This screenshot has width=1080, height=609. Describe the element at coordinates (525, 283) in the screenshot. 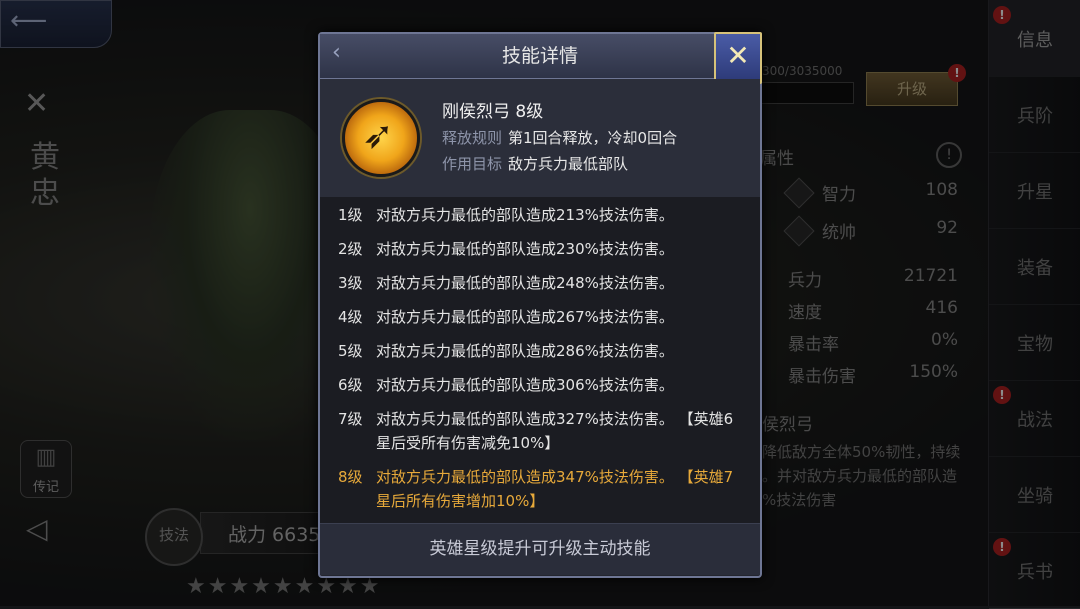

I see `level-text: 对敌方兵力最低的部队造成248%技法伤害。` at that location.